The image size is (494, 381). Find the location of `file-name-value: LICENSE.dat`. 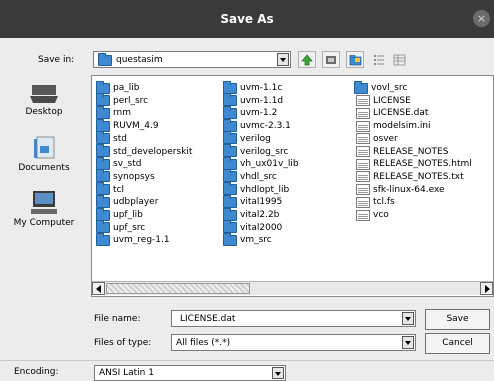

file-name-value: LICENSE.dat is located at coordinates (208, 319).